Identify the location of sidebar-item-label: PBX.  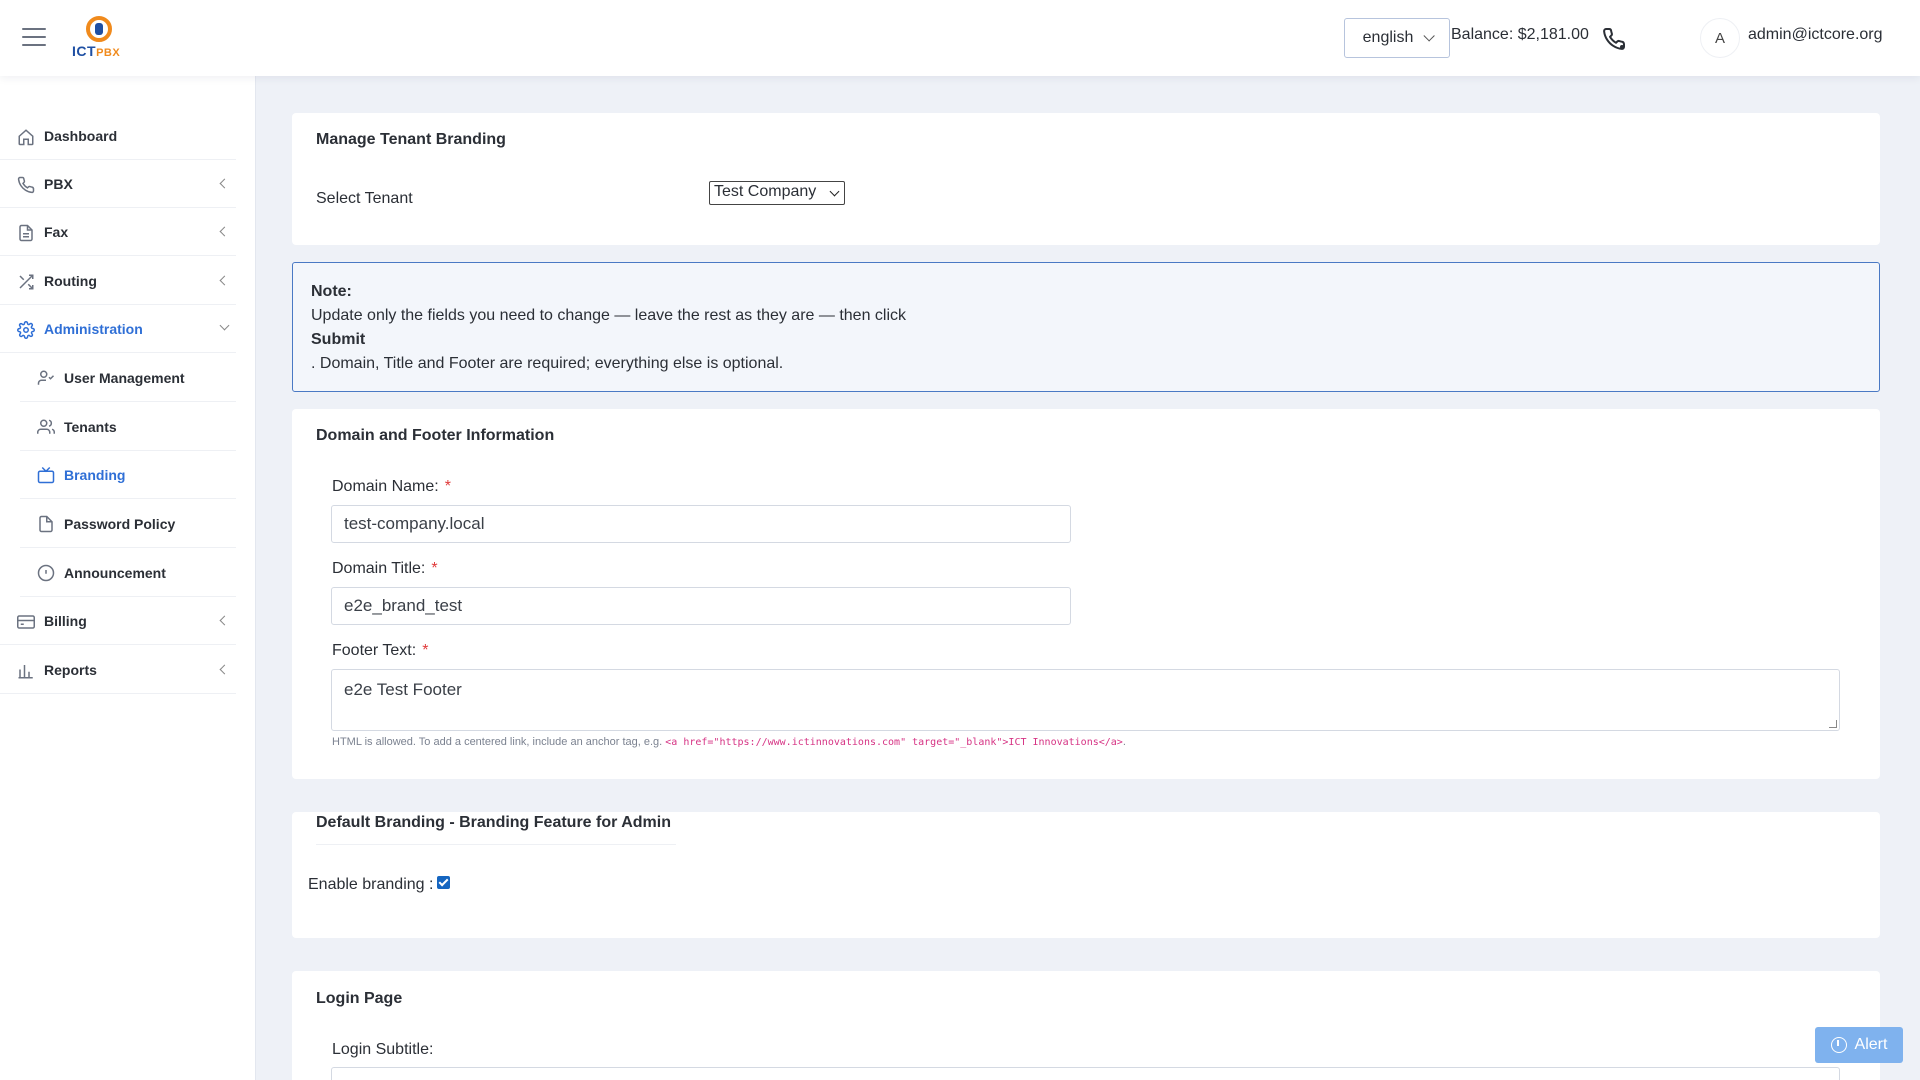
(58, 184).